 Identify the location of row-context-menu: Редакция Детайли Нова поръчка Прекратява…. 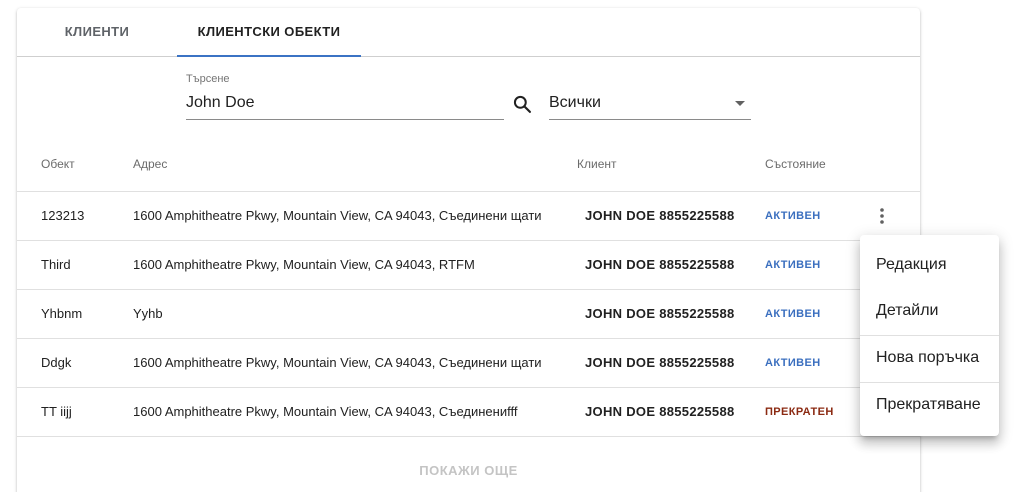
(929, 335).